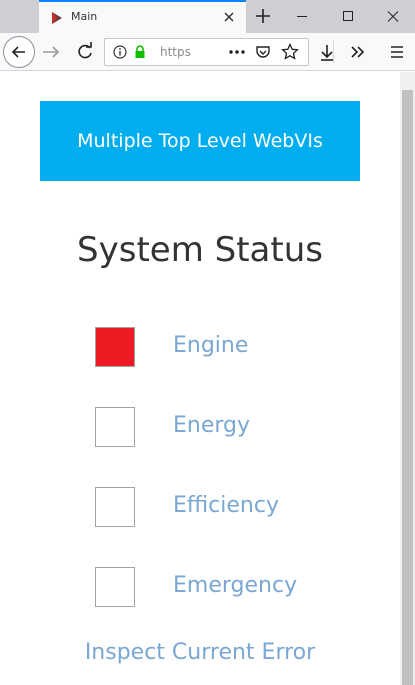 This screenshot has height=685, width=415. I want to click on inspect-current-error-link: Inspect Current Error, so click(200, 652).